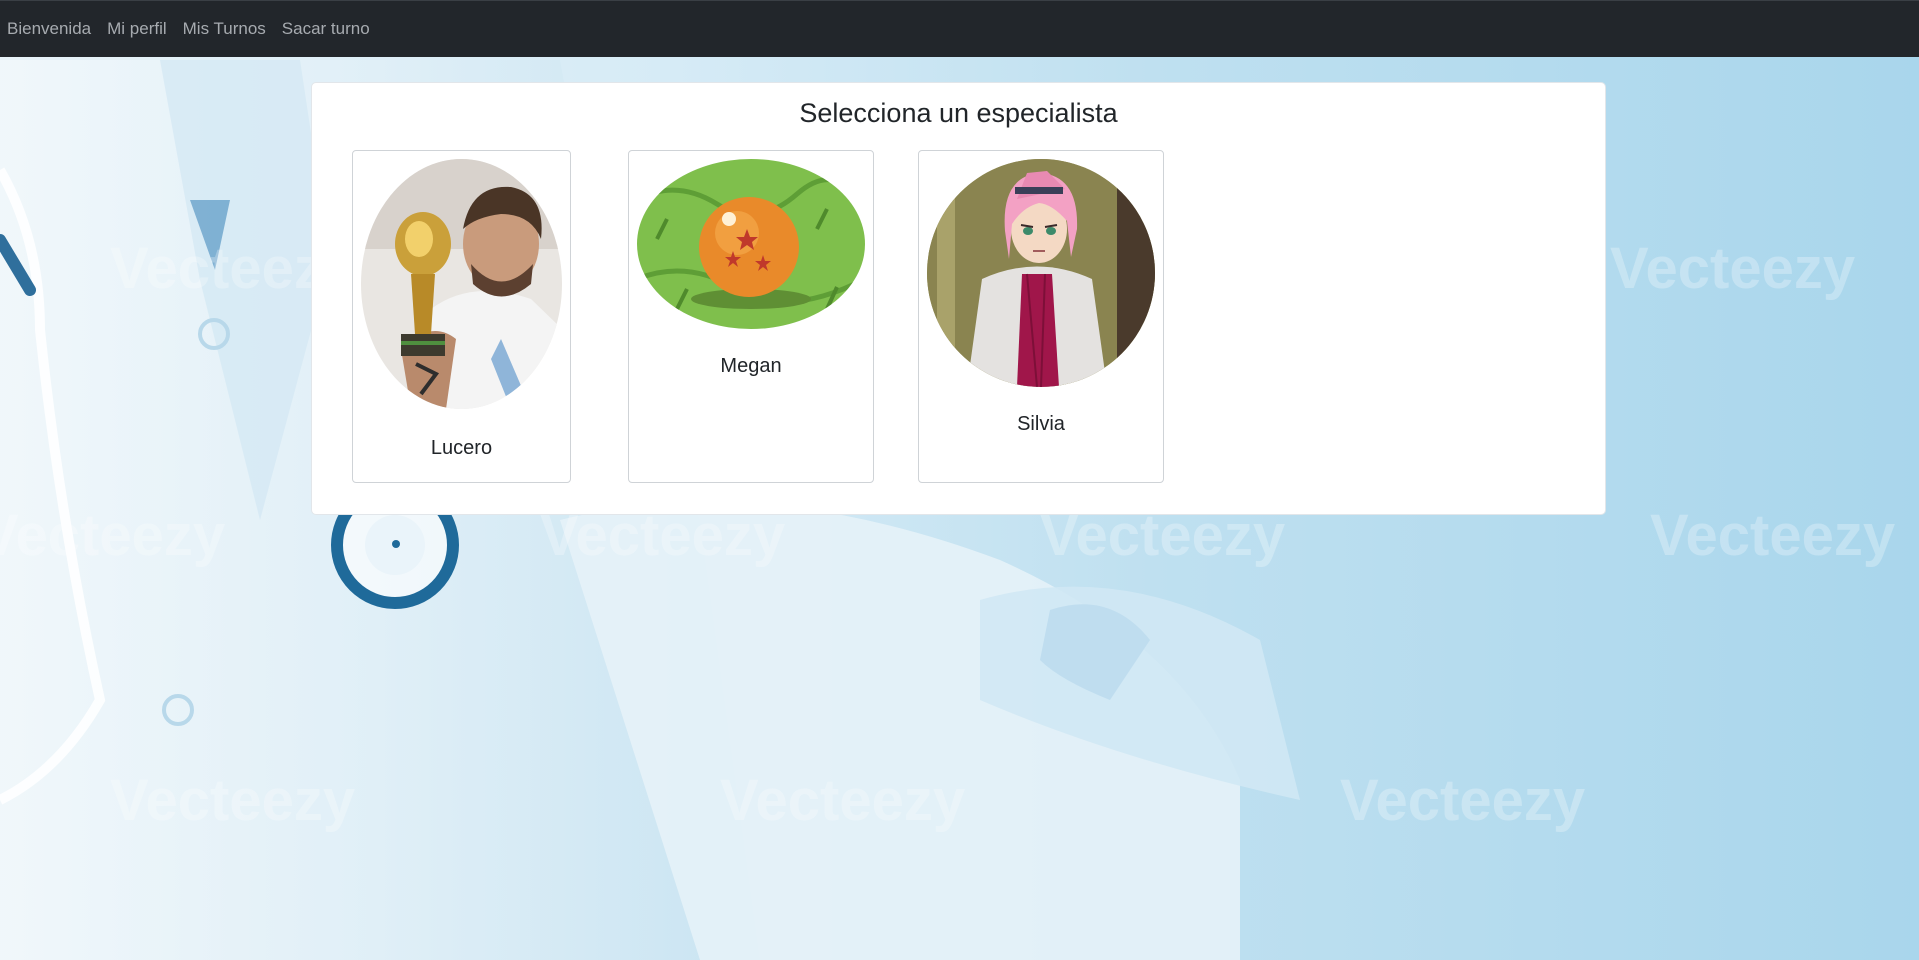 The width and height of the screenshot is (1919, 960). What do you see at coordinates (326, 29) in the screenshot?
I see `nav-link-sacar-turno: Sacar turno` at bounding box center [326, 29].